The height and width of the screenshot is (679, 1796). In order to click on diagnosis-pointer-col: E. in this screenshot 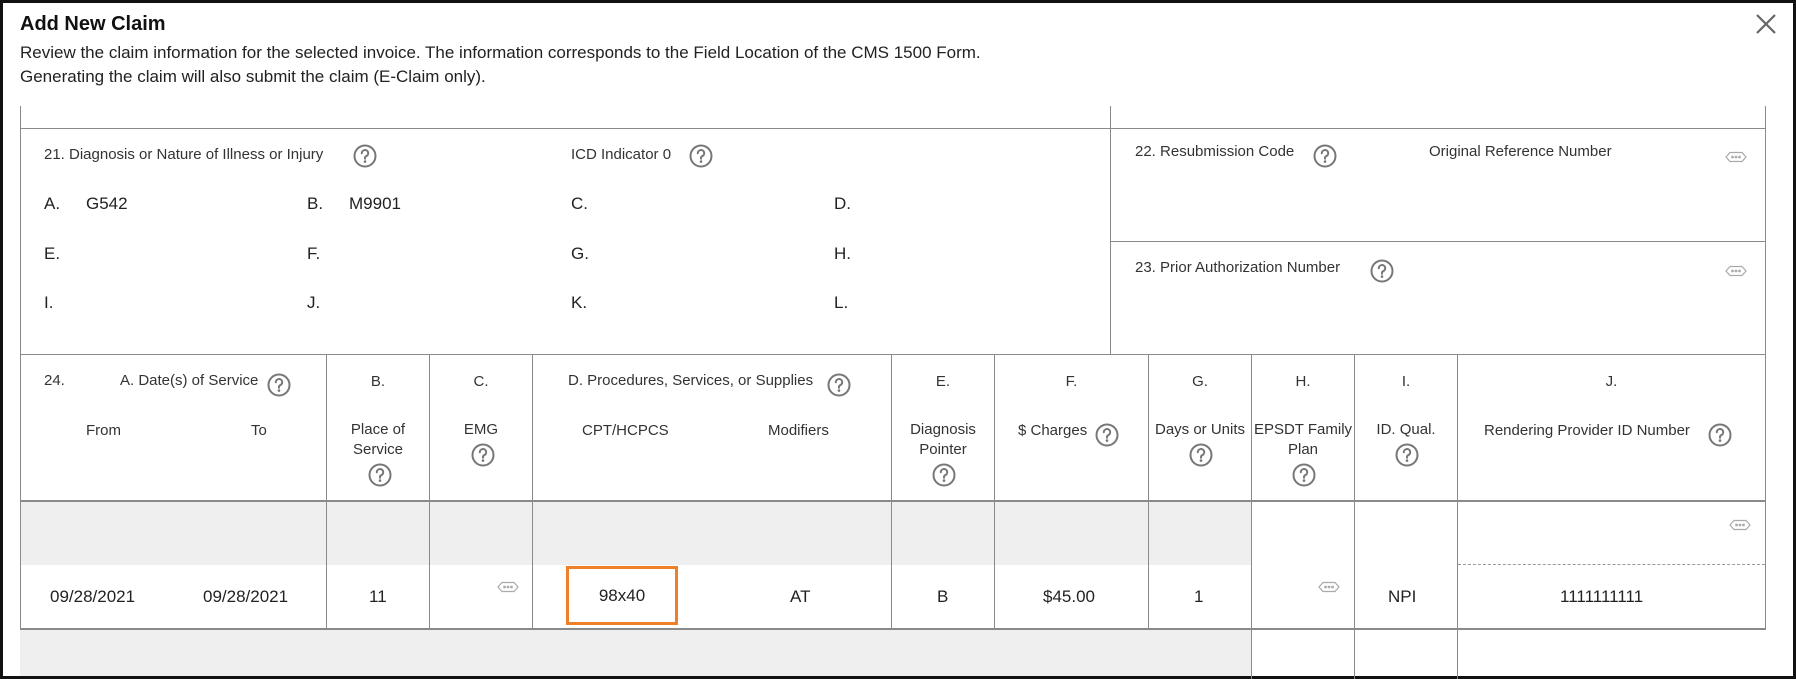, I will do `click(943, 381)`.